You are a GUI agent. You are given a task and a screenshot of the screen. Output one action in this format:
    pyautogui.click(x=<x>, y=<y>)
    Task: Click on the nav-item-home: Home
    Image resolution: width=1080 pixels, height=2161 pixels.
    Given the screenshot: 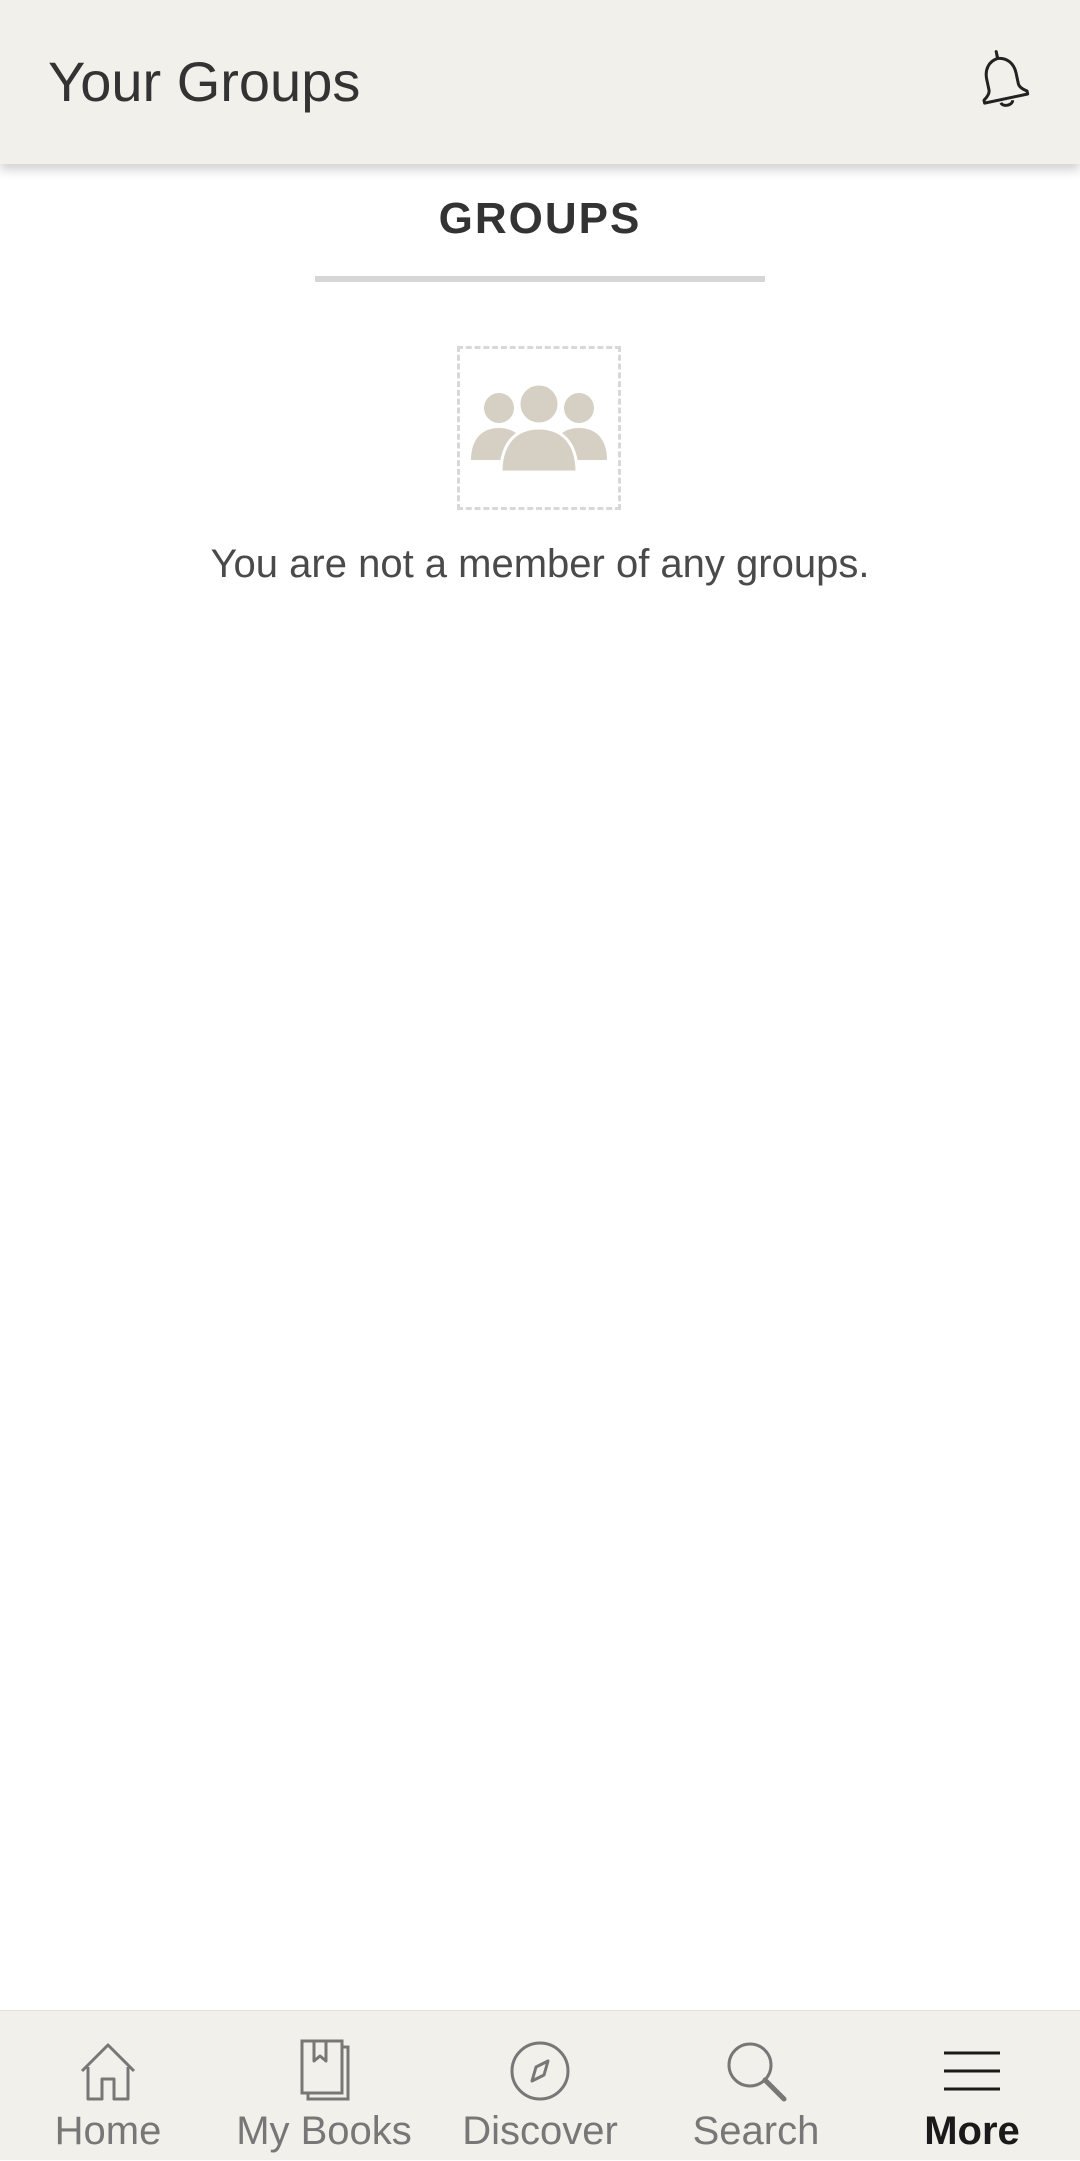 What is the action you would take?
    pyautogui.click(x=108, y=2086)
    